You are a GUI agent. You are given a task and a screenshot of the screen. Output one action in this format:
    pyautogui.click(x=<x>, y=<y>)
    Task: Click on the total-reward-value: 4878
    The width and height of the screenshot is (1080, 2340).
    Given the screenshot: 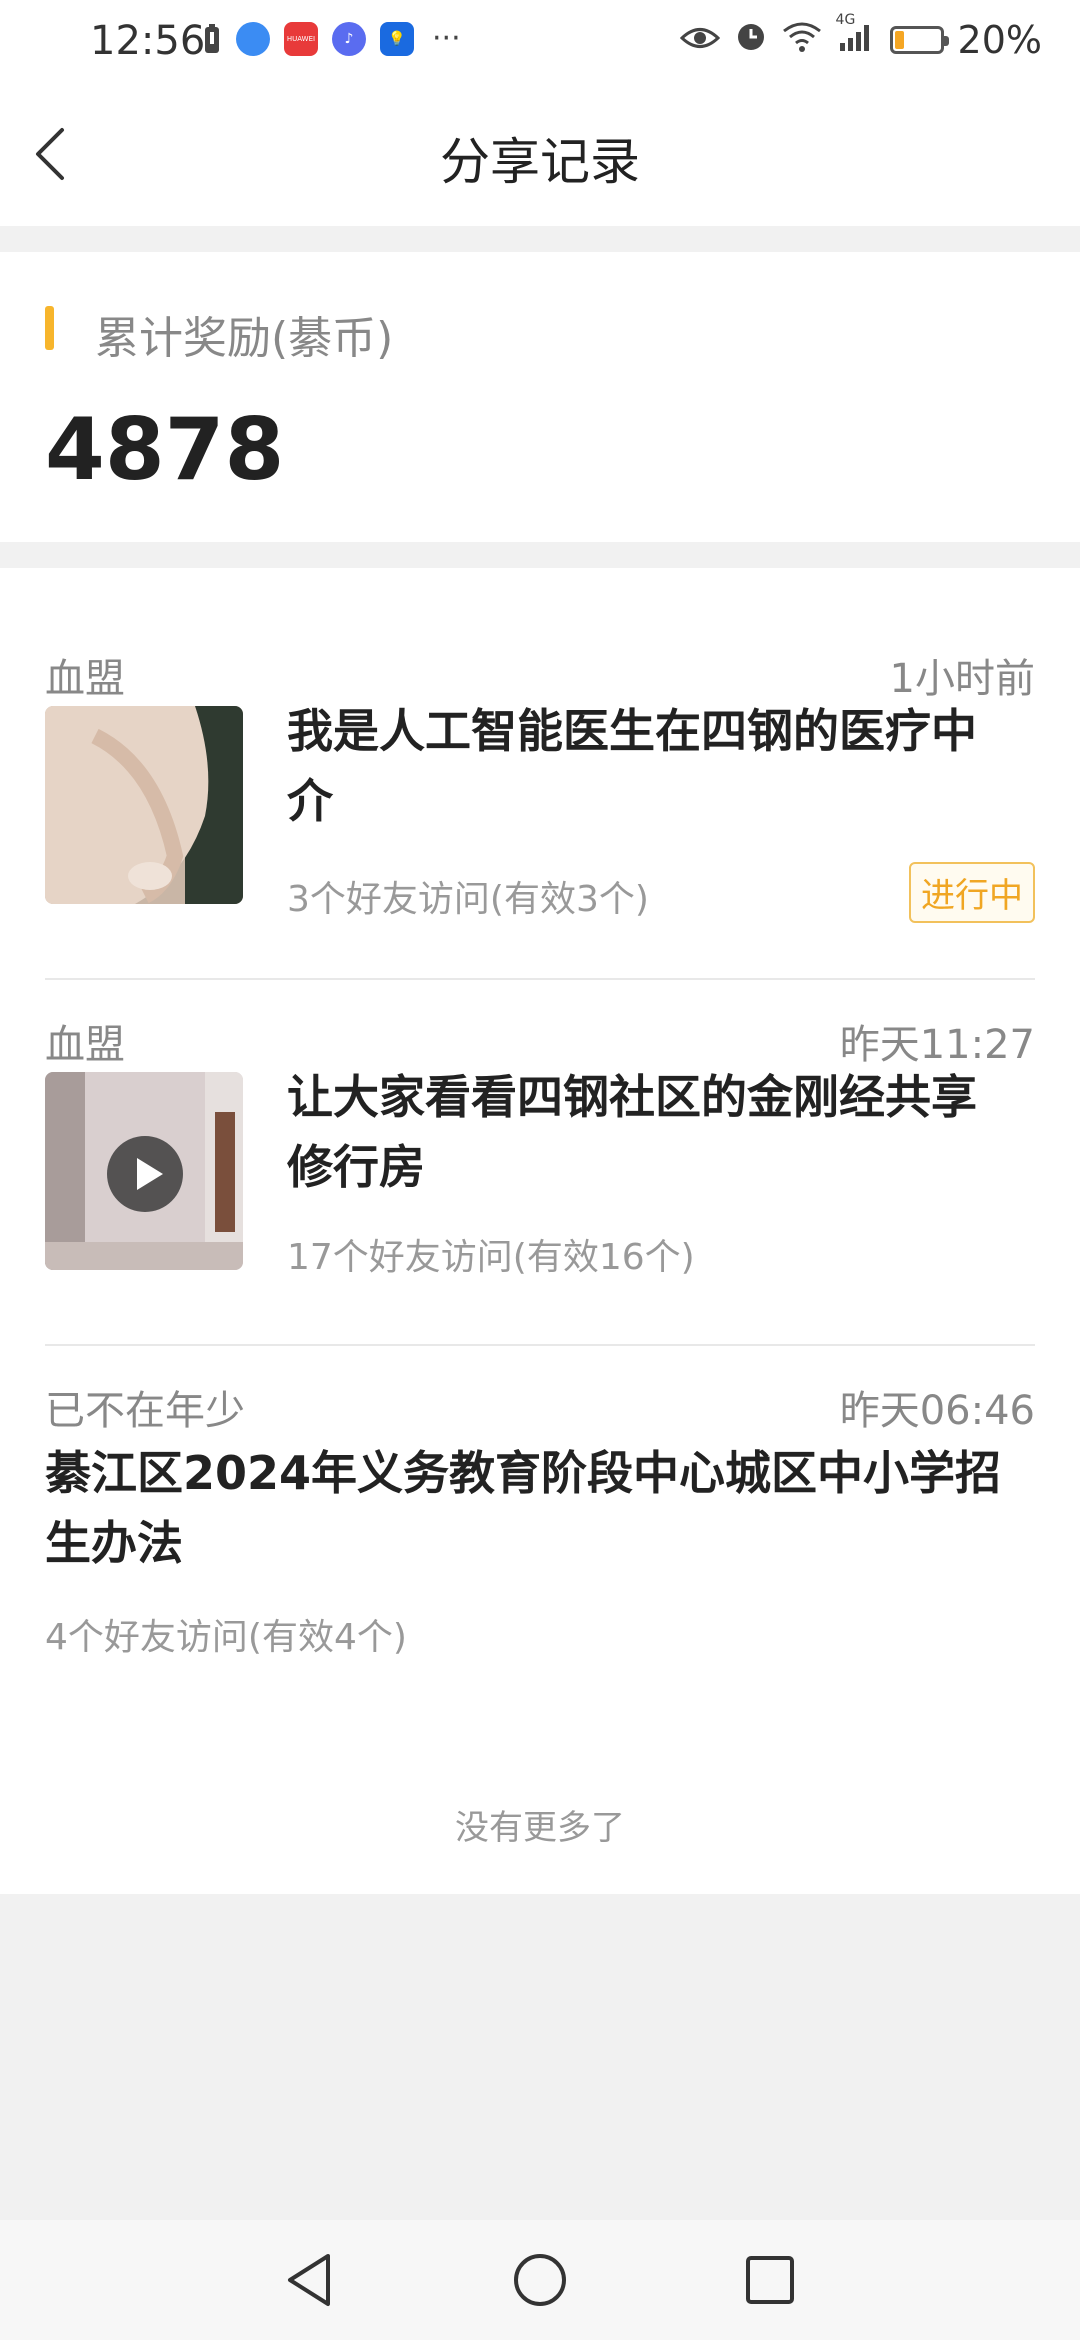 What is the action you would take?
    pyautogui.click(x=165, y=450)
    